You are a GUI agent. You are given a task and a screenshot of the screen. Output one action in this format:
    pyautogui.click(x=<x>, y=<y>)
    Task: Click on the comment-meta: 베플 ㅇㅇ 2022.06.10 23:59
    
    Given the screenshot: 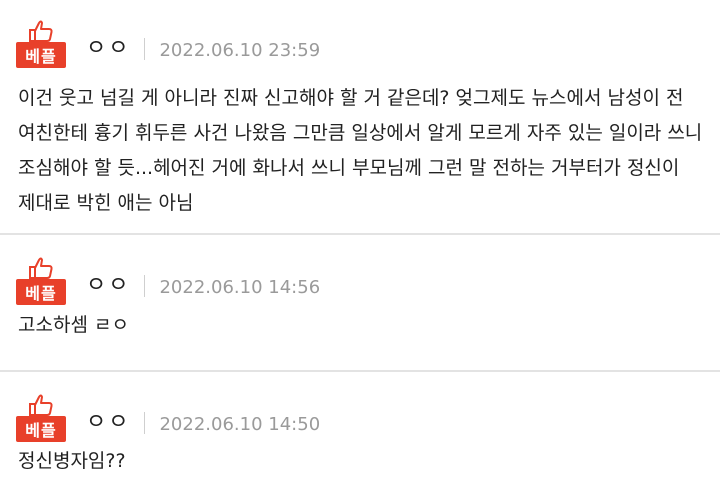 What is the action you would take?
    pyautogui.click(x=168, y=45)
    